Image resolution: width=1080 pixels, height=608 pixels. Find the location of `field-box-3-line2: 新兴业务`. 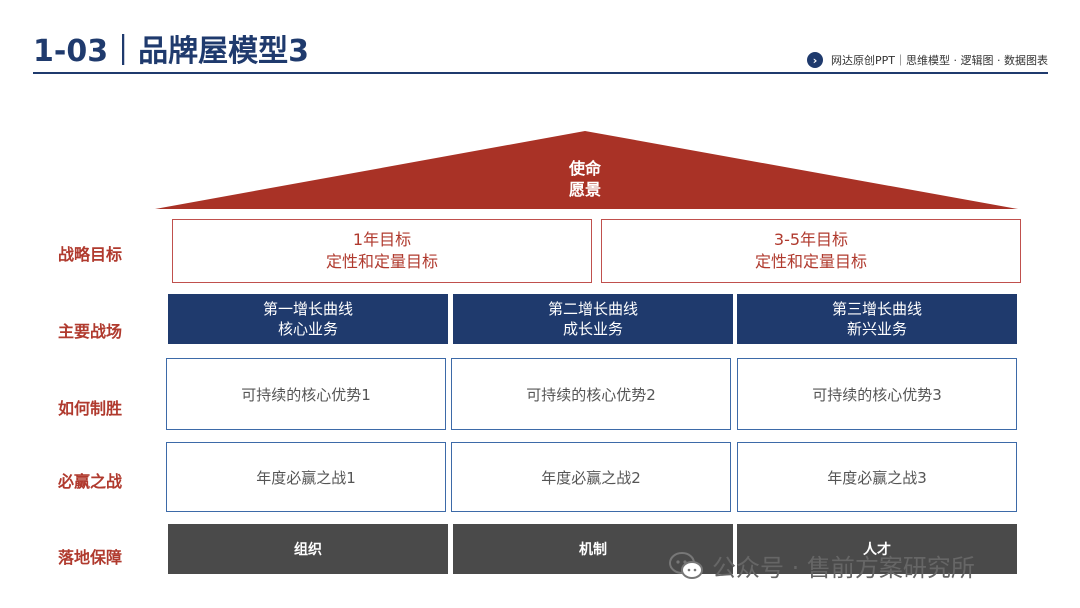

field-box-3-line2: 新兴业务 is located at coordinates (876, 329).